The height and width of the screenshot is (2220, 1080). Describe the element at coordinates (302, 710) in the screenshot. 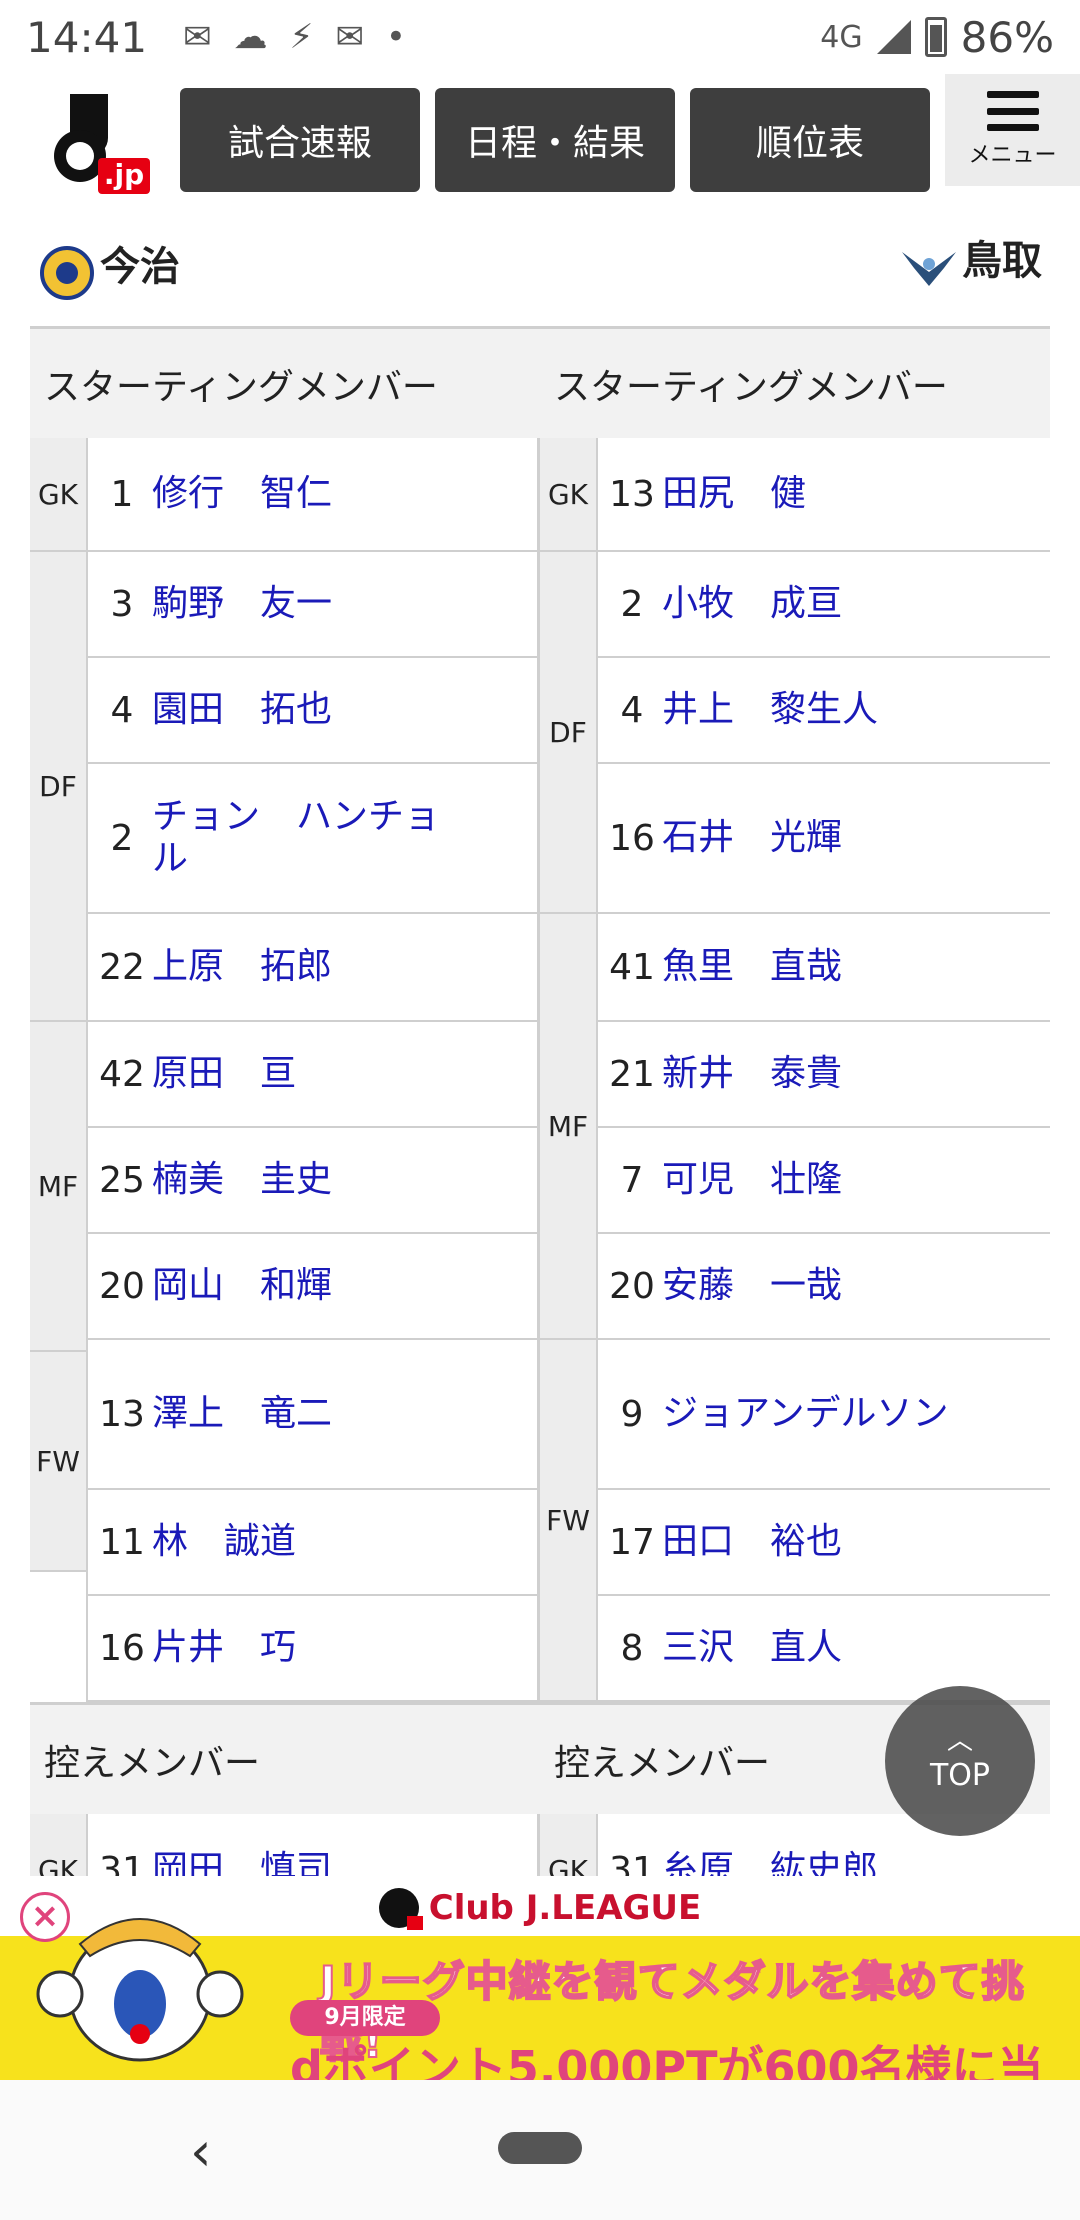

I see `player-name-link: 園田 拓也` at that location.